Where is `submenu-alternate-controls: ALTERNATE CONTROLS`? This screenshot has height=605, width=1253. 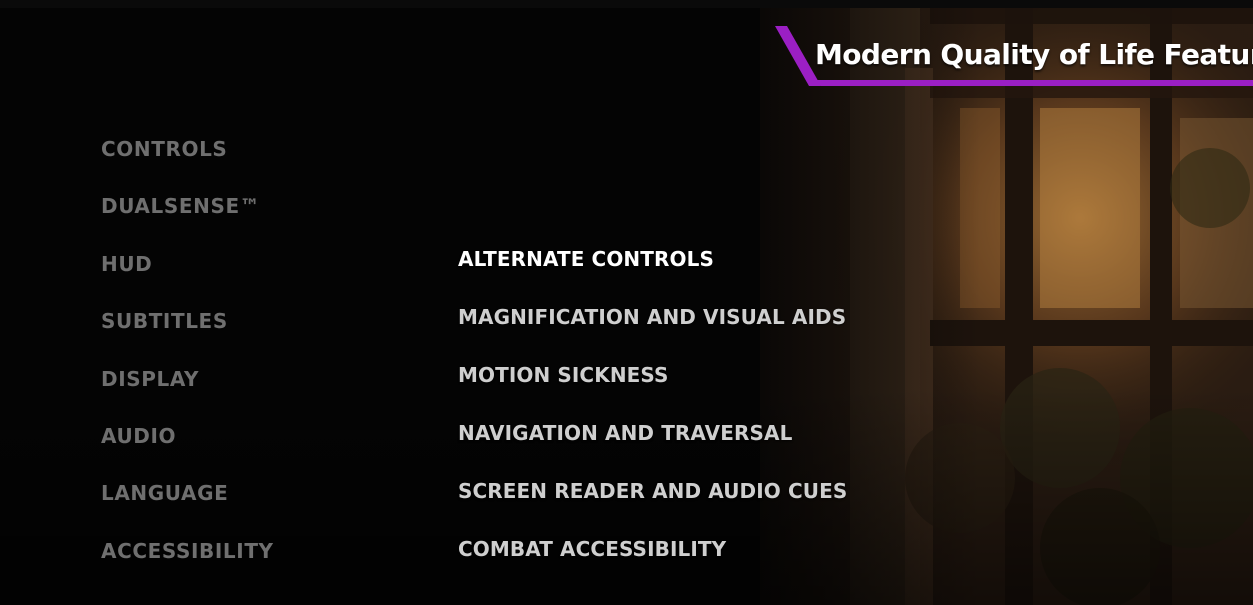 submenu-alternate-controls: ALTERNATE CONTROLS is located at coordinates (718, 273).